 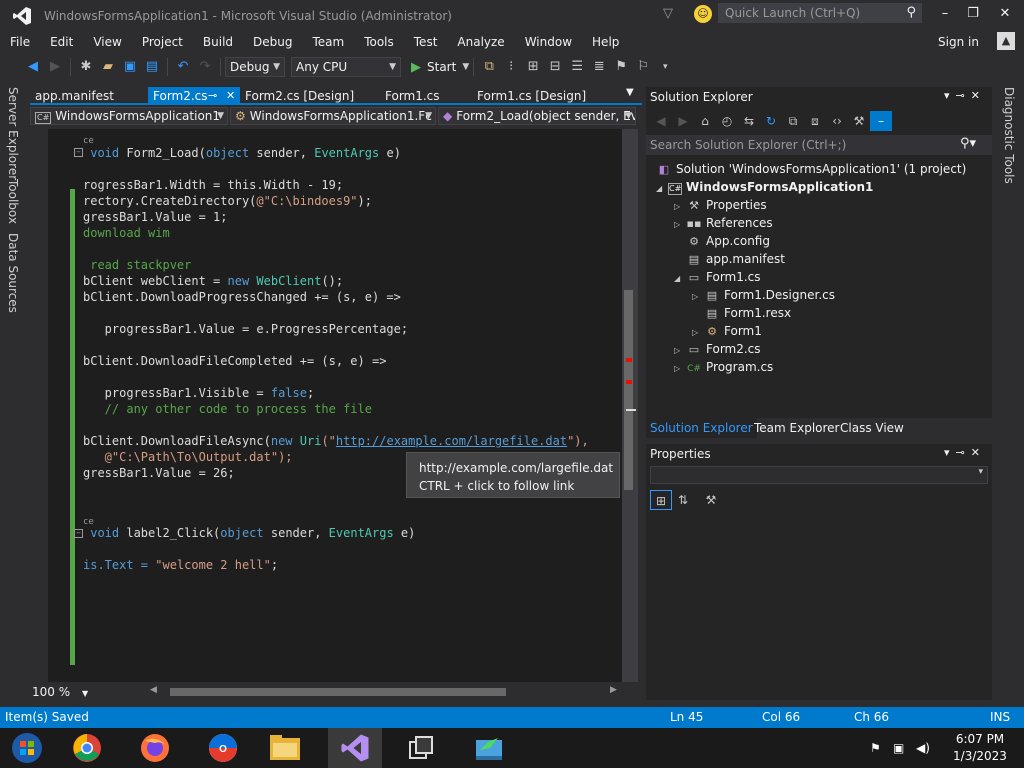 I want to click on app-taskbar-button: O, so click(x=223, y=748).